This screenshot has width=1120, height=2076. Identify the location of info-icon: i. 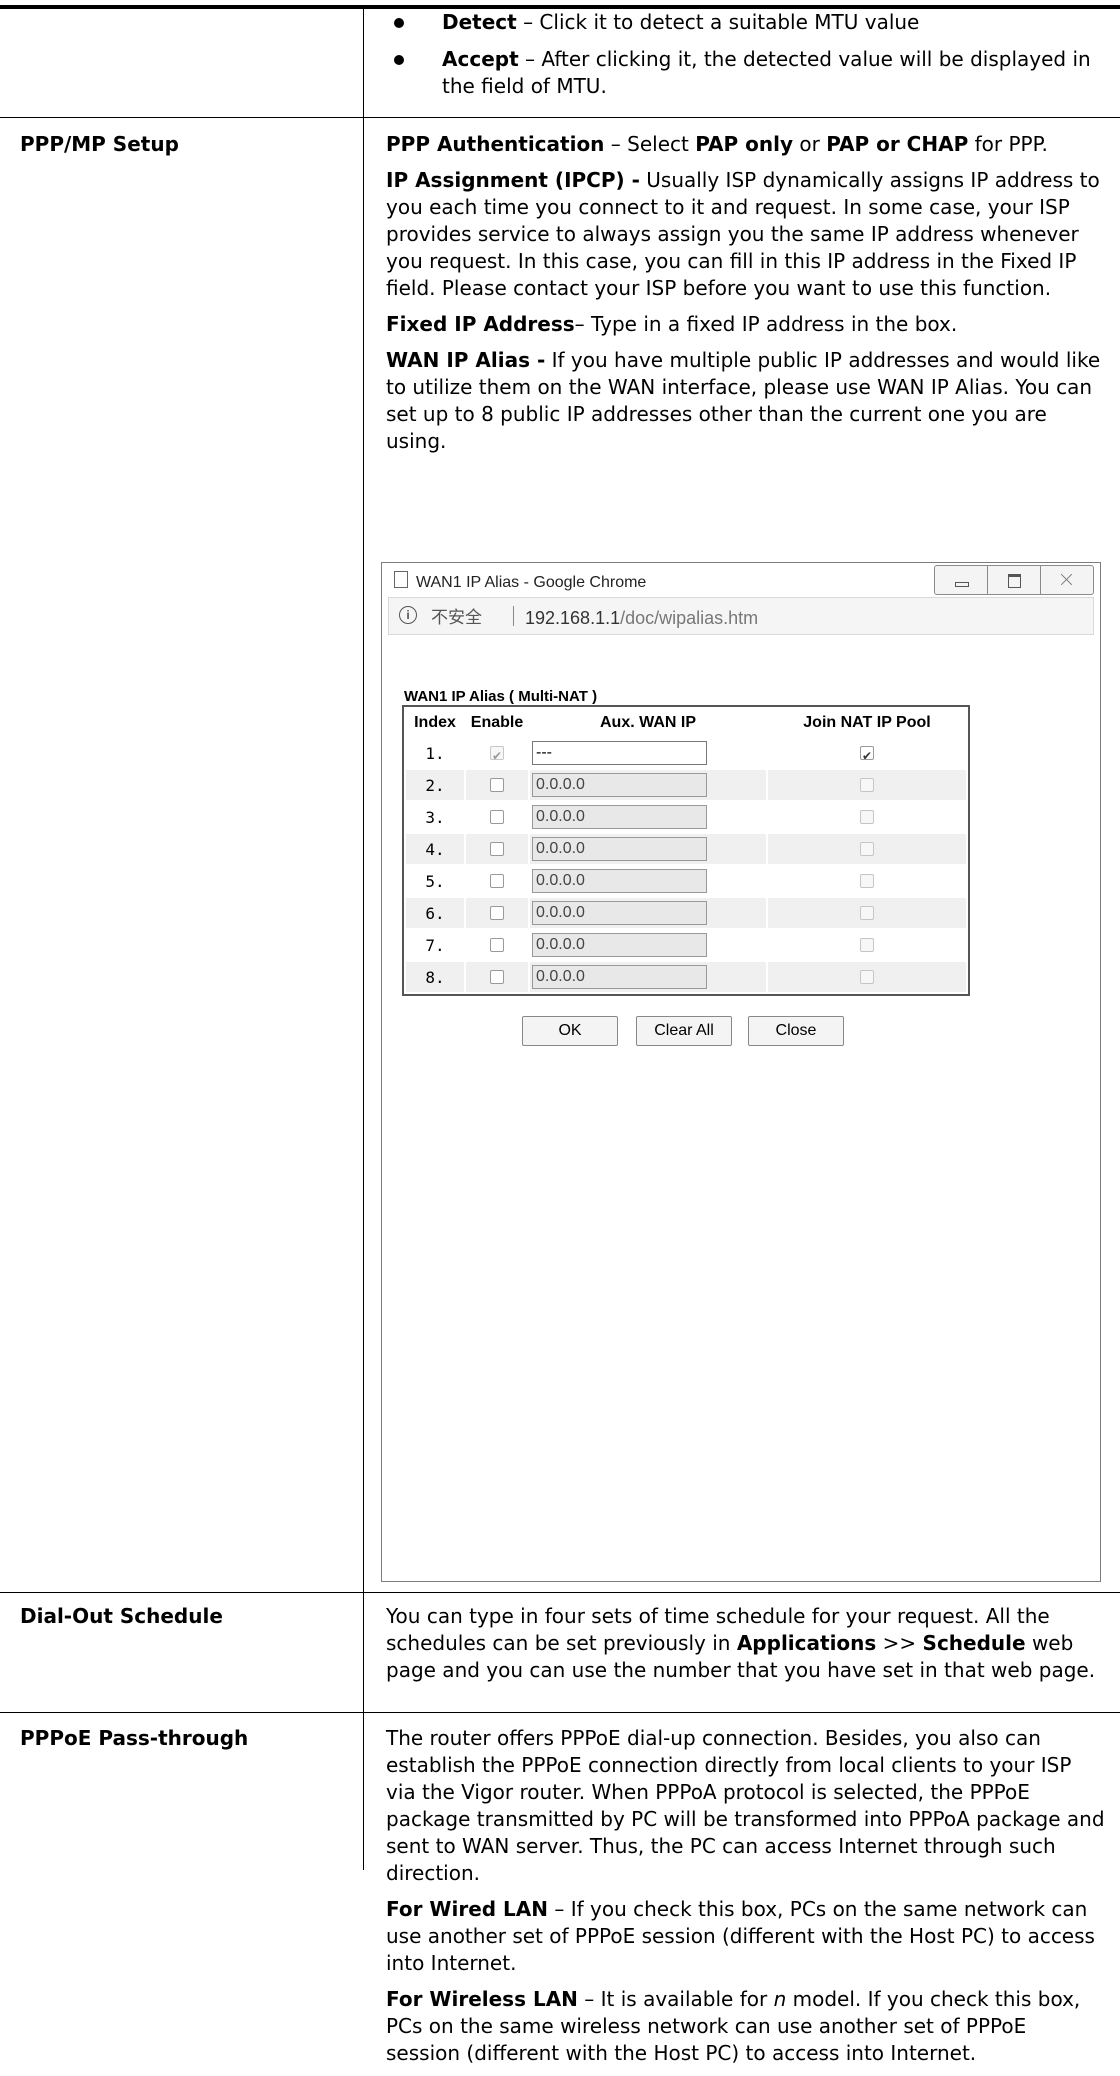
(408, 615).